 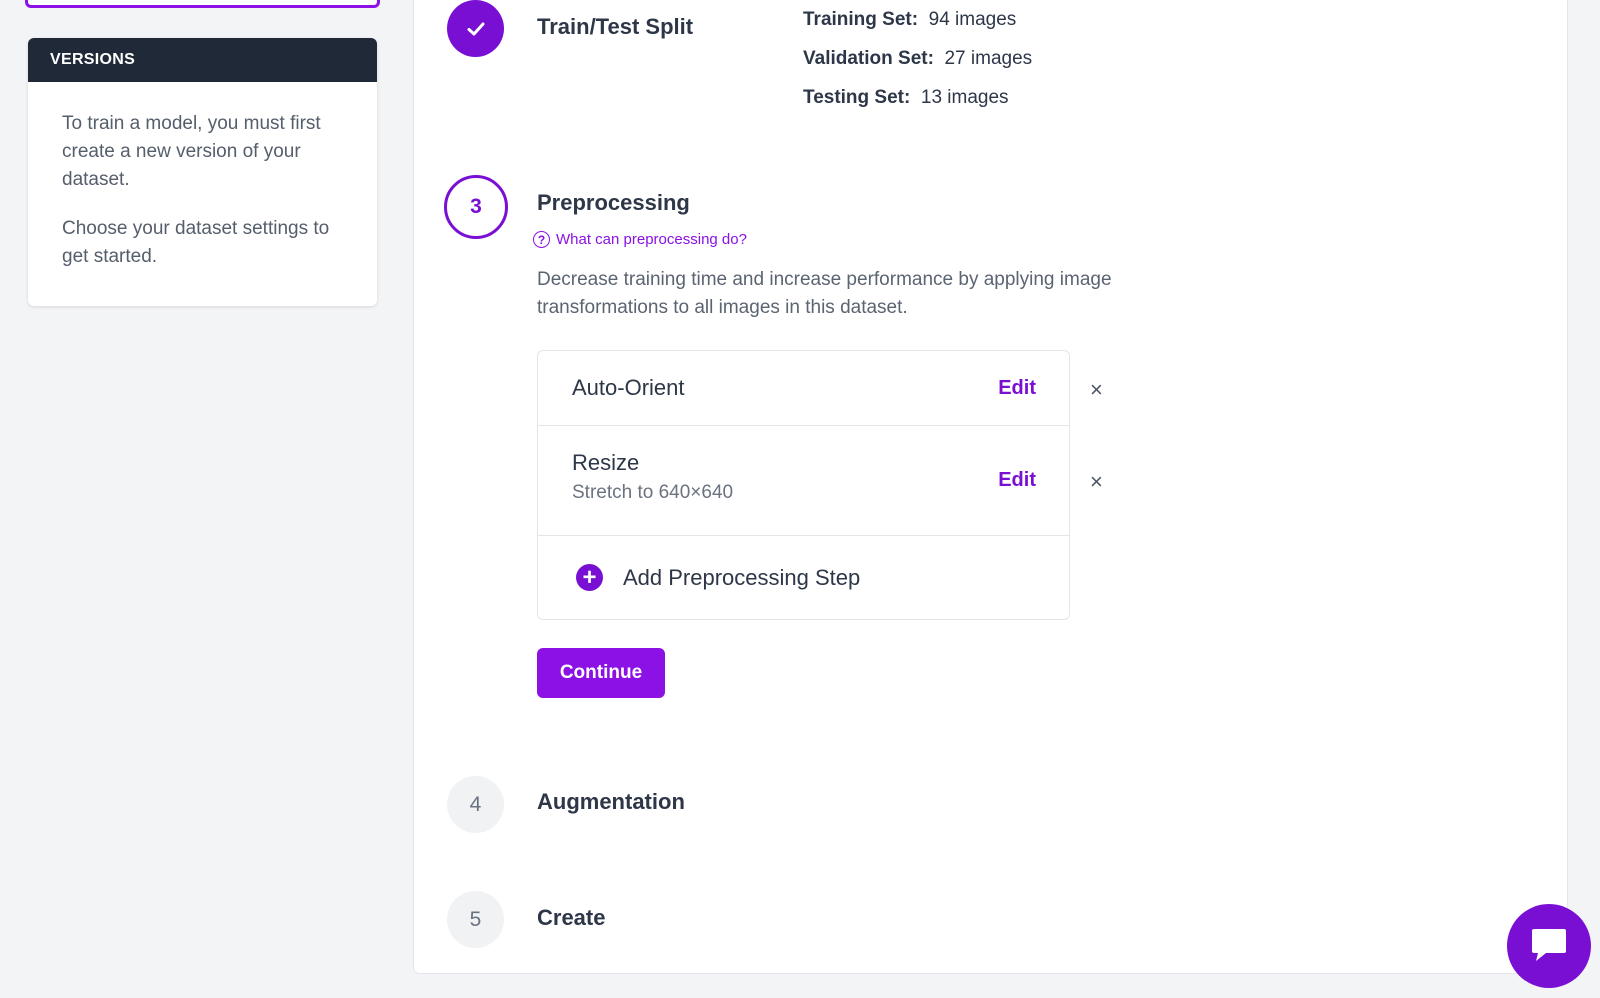 I want to click on selected-card-fragment, so click(x=202, y=4).